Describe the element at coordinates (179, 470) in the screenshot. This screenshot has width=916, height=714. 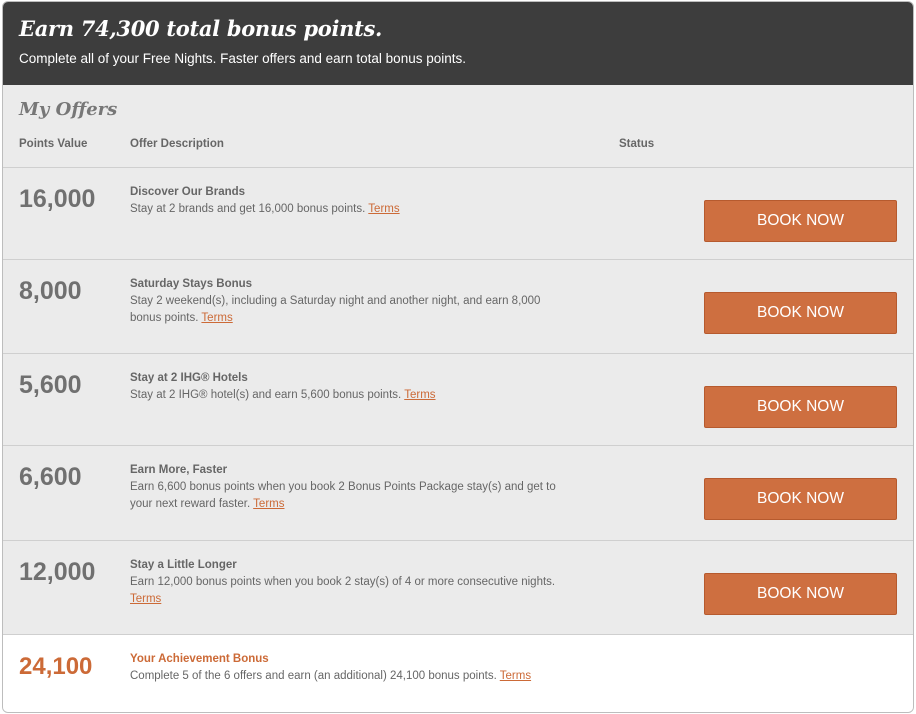
I see `offer-title: Earn More, Faster` at that location.